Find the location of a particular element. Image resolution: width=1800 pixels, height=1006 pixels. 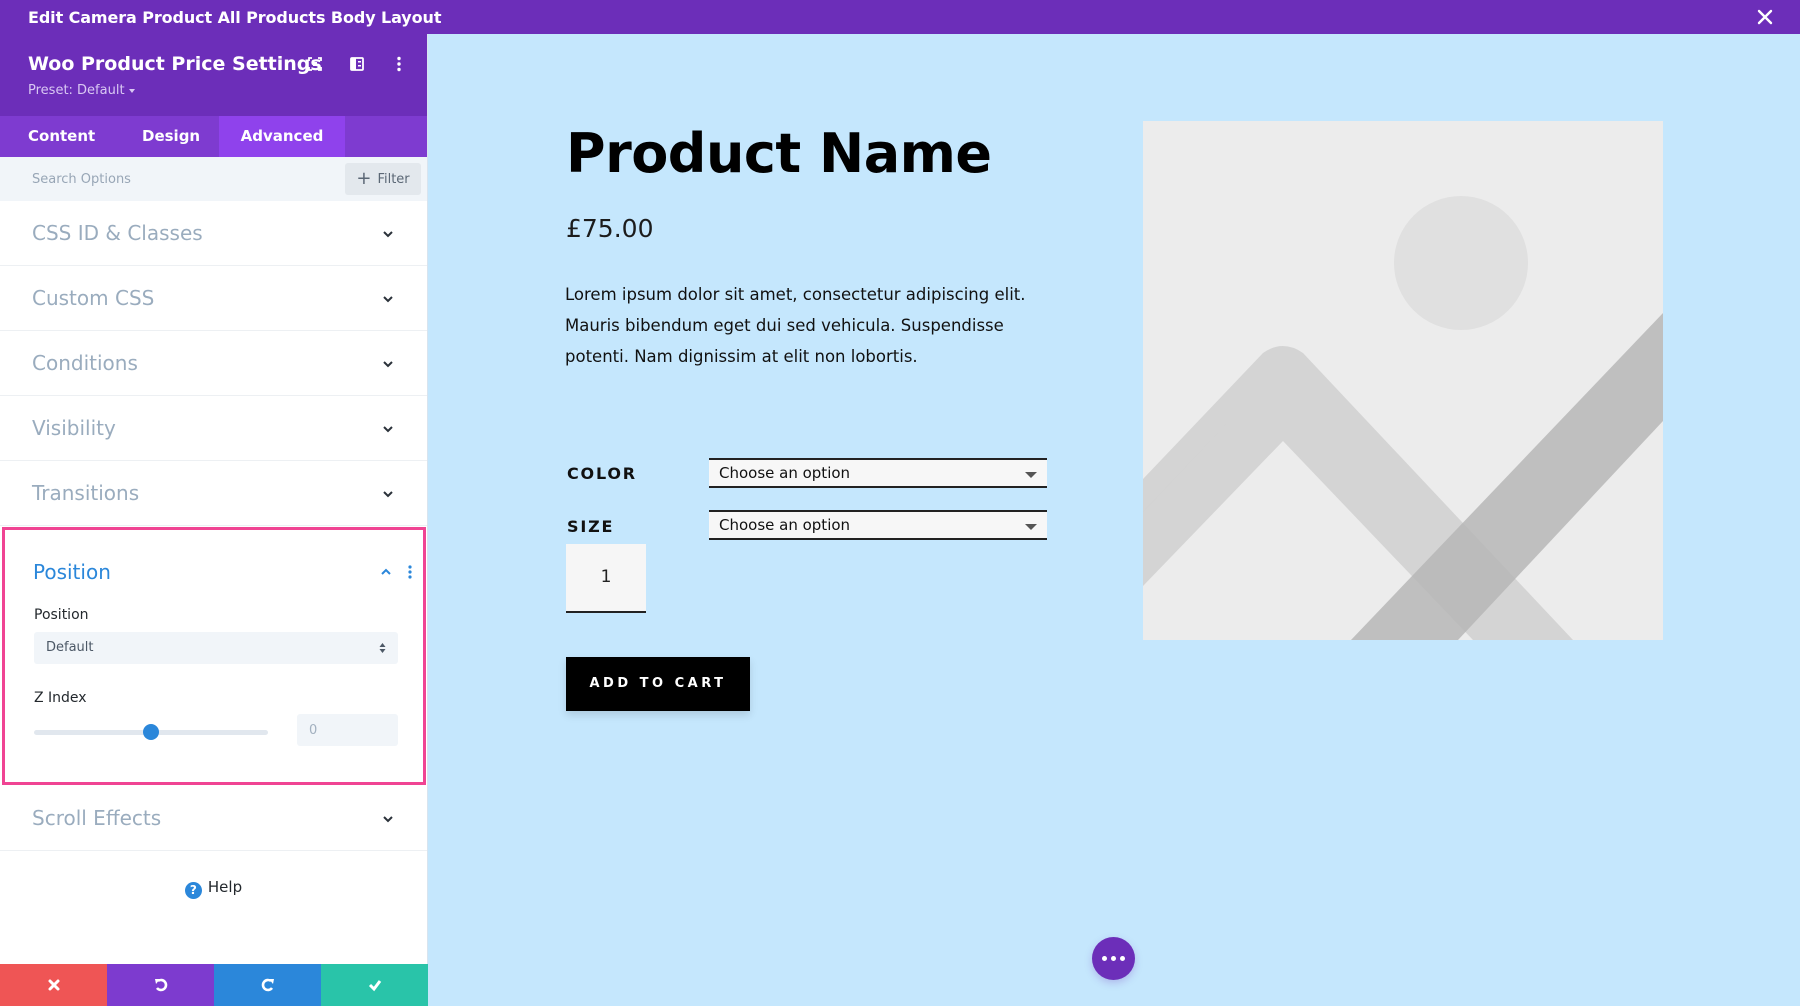

slider-handle is located at coordinates (151, 732).